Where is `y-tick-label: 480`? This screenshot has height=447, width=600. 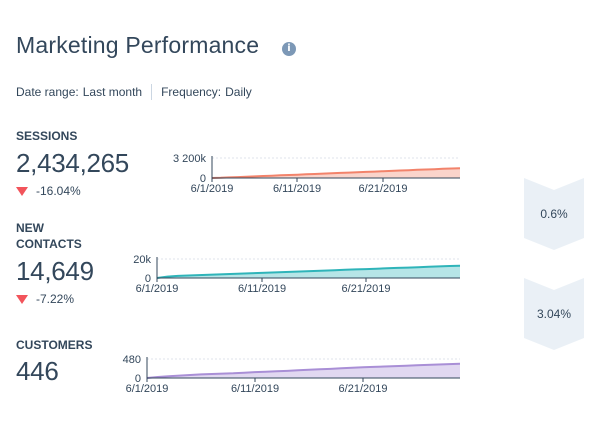
y-tick-label: 480 is located at coordinates (132, 360).